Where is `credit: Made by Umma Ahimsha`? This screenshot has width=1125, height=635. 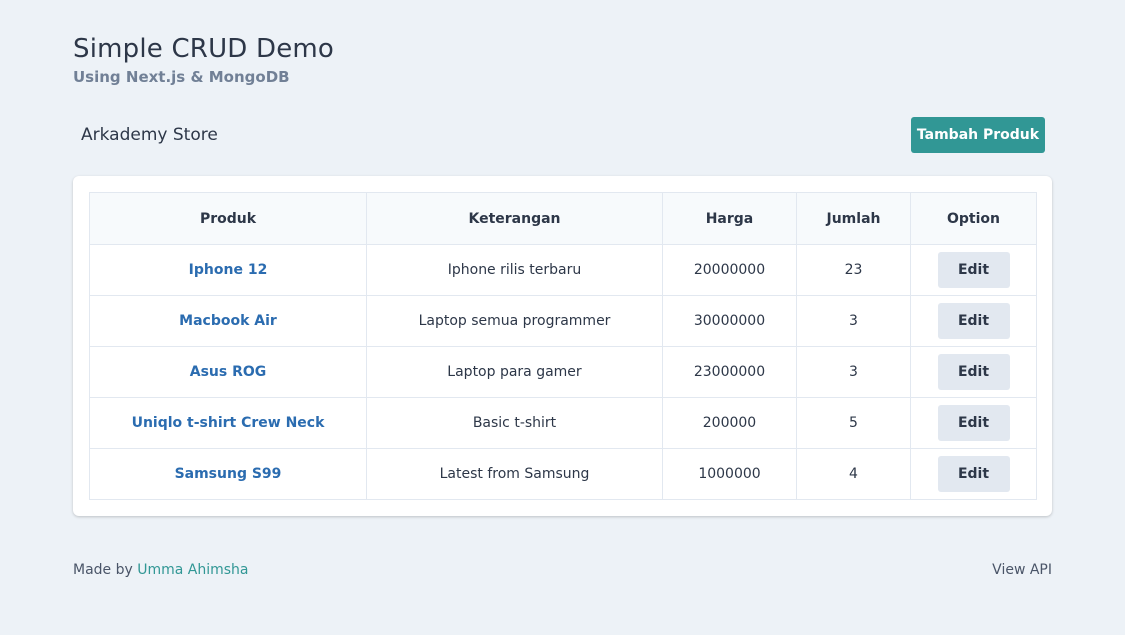
credit: Made by Umma Ahimsha is located at coordinates (161, 570).